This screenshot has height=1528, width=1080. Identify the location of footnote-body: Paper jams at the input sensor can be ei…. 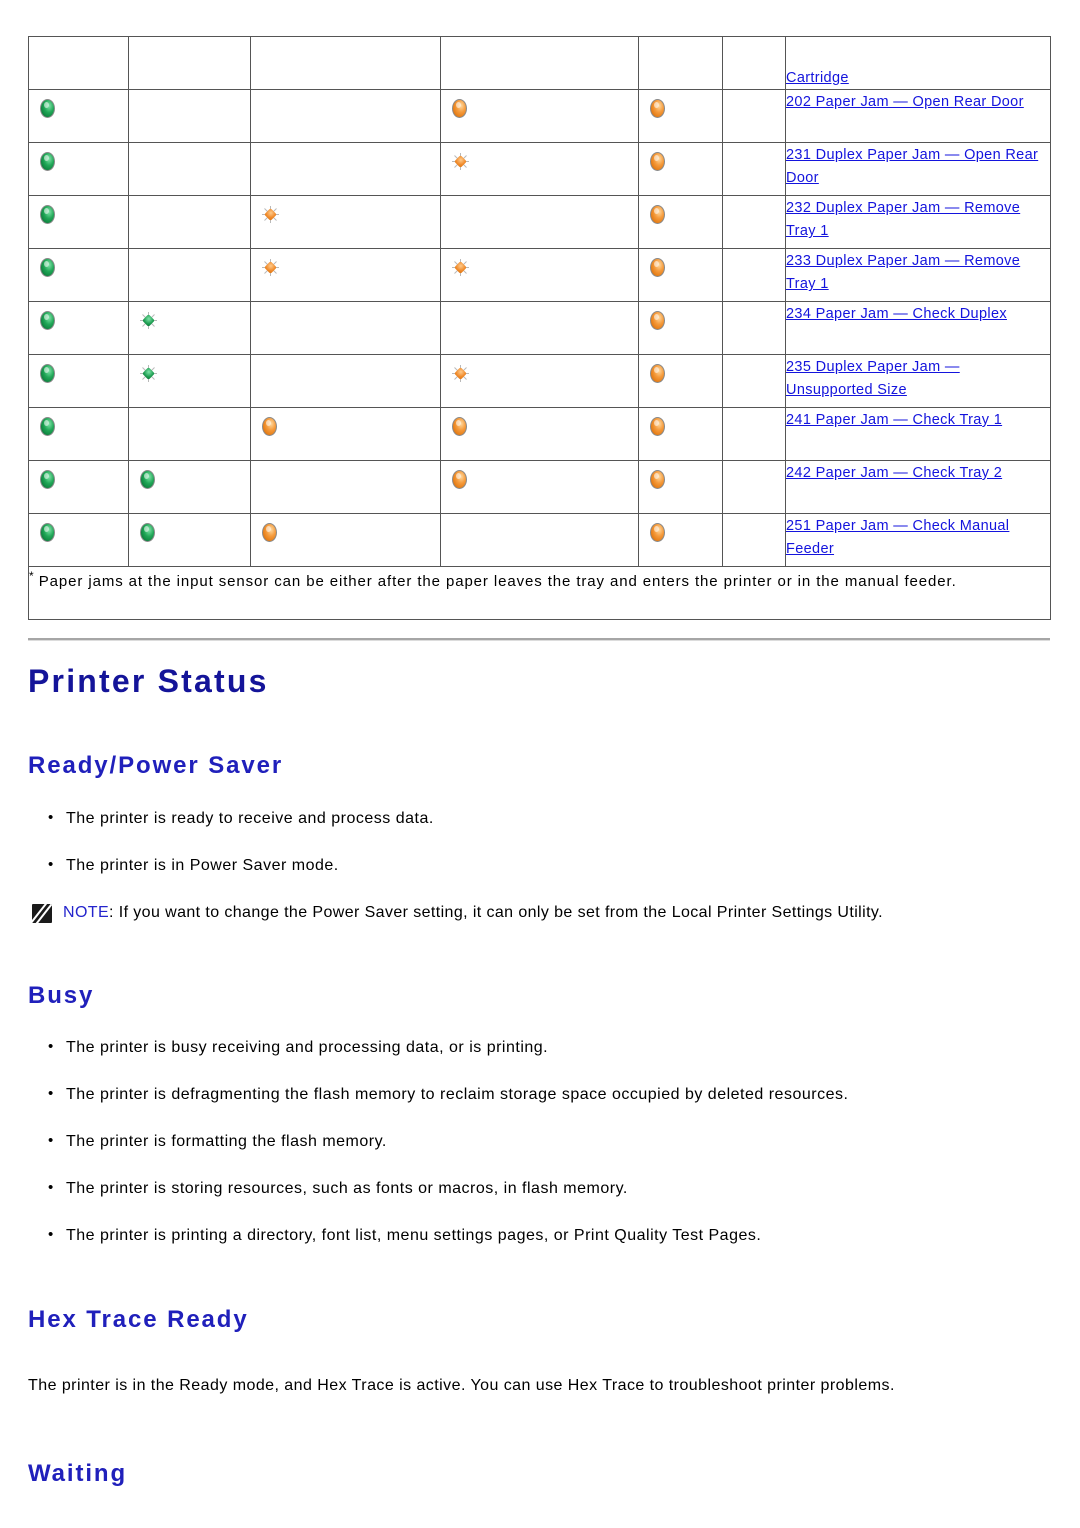
(497, 581).